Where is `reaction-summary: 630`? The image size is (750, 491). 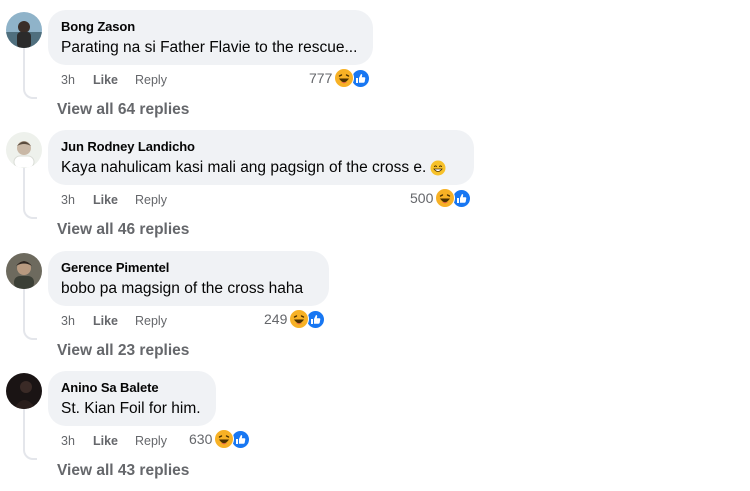 reaction-summary: 630 is located at coordinates (220, 439).